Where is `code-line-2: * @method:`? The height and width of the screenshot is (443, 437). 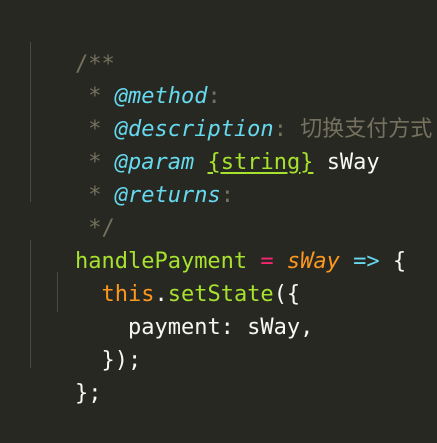 code-line-2: * @method: is located at coordinates (121, 78).